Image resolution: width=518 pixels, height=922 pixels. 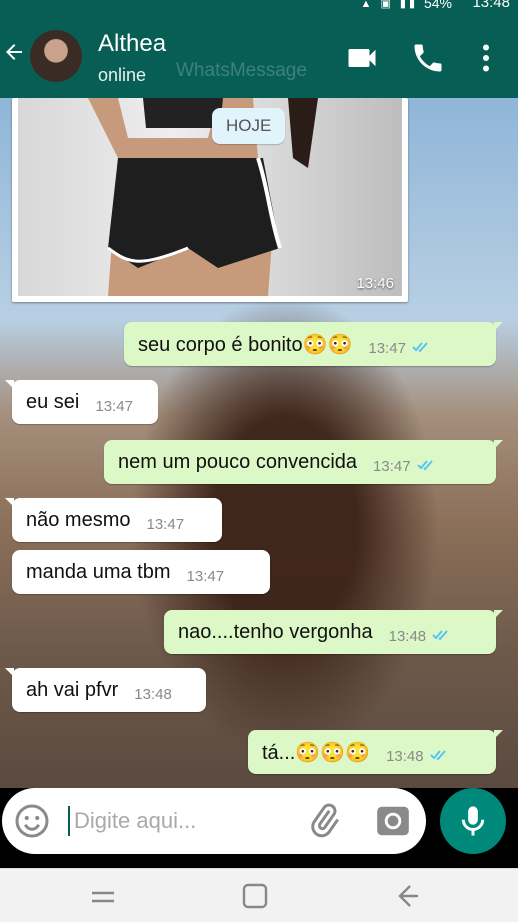 I want to click on message-text: tá...😳😳😳, so click(x=316, y=752).